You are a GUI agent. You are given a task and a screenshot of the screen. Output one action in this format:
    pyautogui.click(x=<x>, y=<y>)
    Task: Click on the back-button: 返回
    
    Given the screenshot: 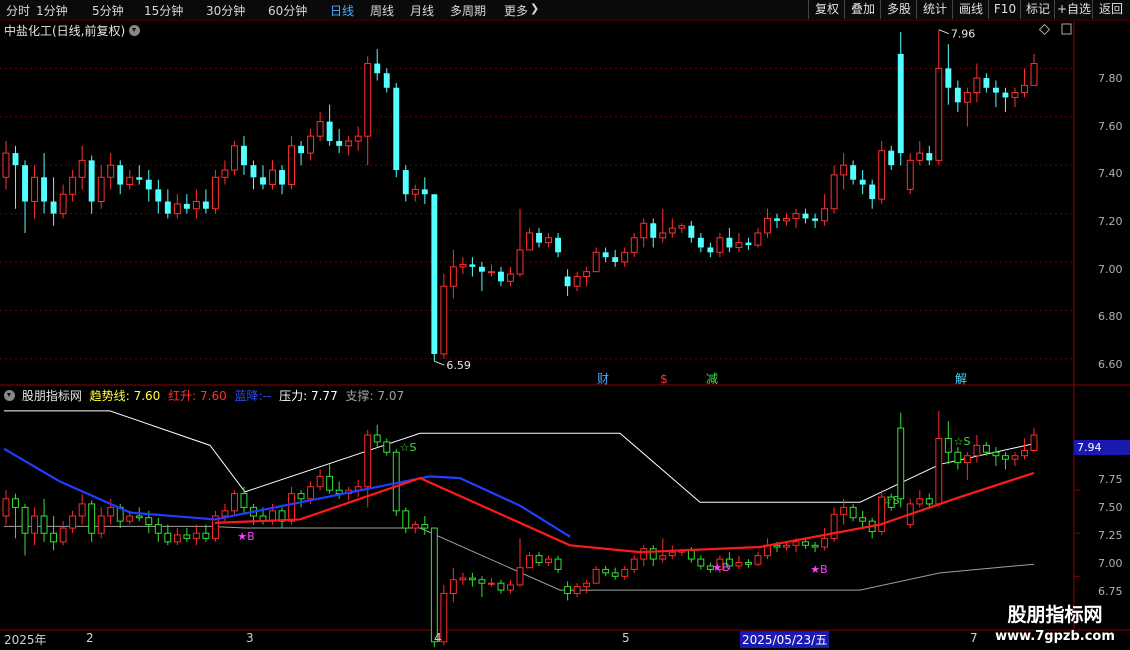 What is the action you would take?
    pyautogui.click(x=1110, y=9)
    